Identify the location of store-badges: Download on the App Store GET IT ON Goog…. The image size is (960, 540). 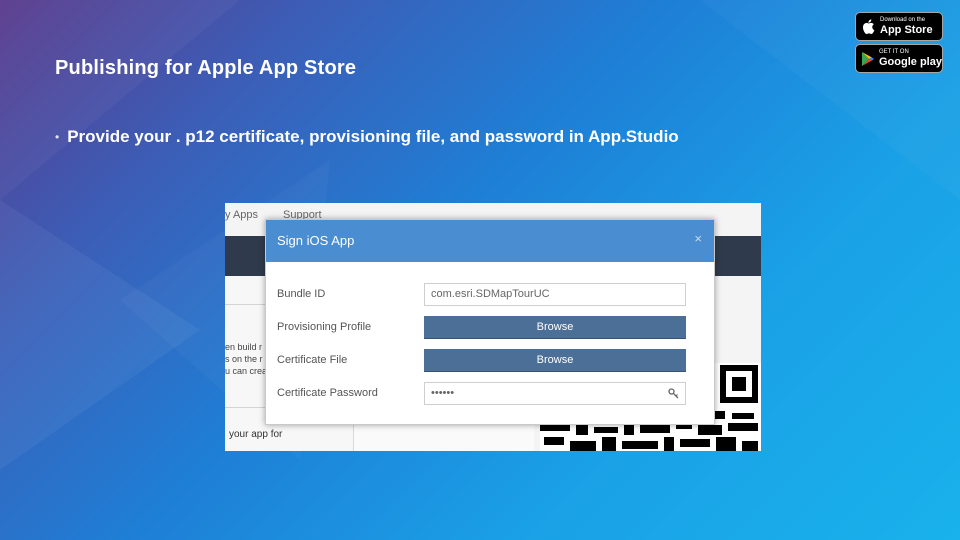
(899, 44).